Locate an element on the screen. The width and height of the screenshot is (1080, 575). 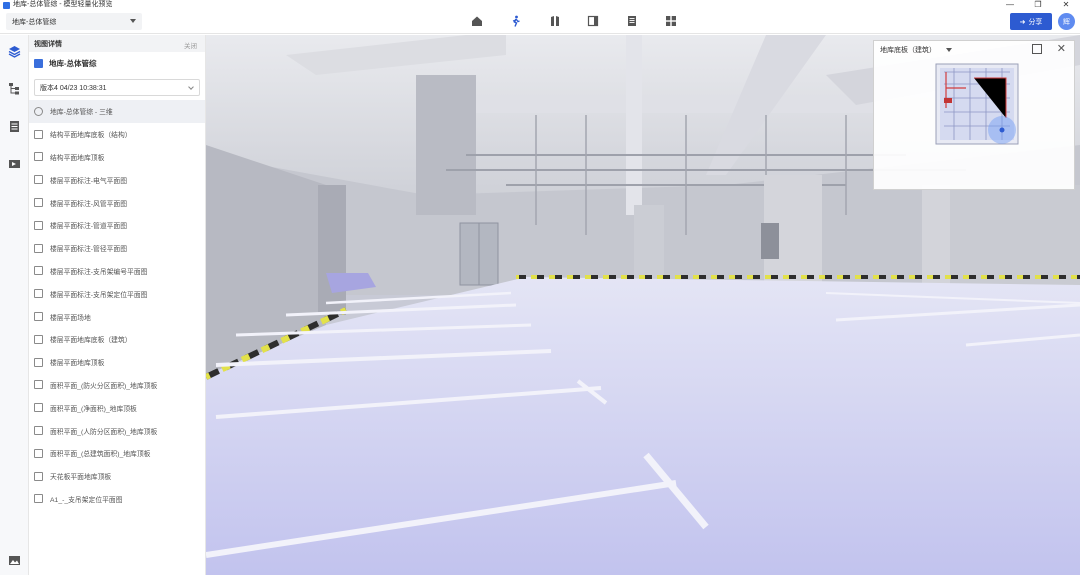
view-item-label: 楼层平面标注-支吊架编号平面图 is located at coordinates (99, 272).